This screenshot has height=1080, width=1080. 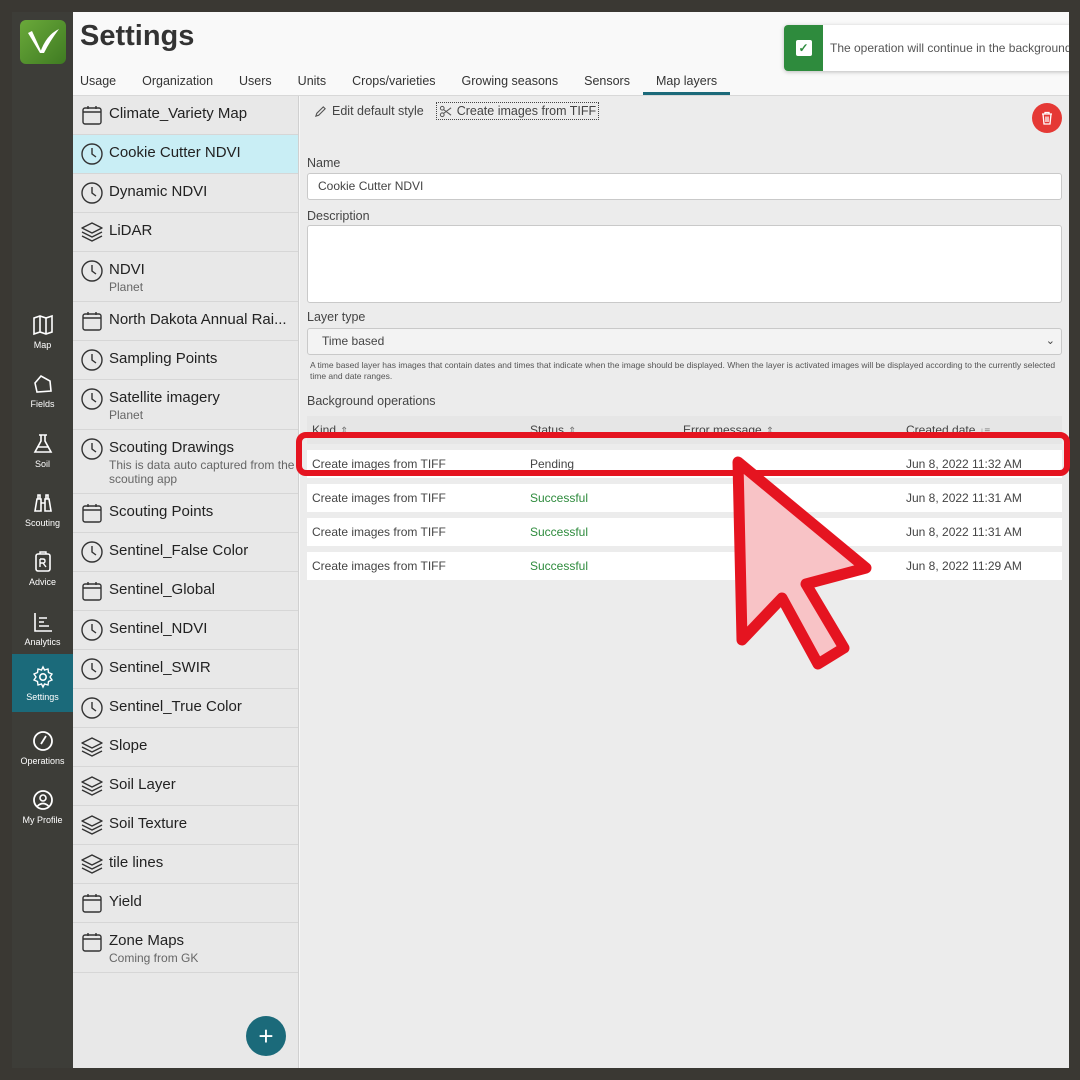 What do you see at coordinates (320, 111) in the screenshot?
I see `pencil-icon` at bounding box center [320, 111].